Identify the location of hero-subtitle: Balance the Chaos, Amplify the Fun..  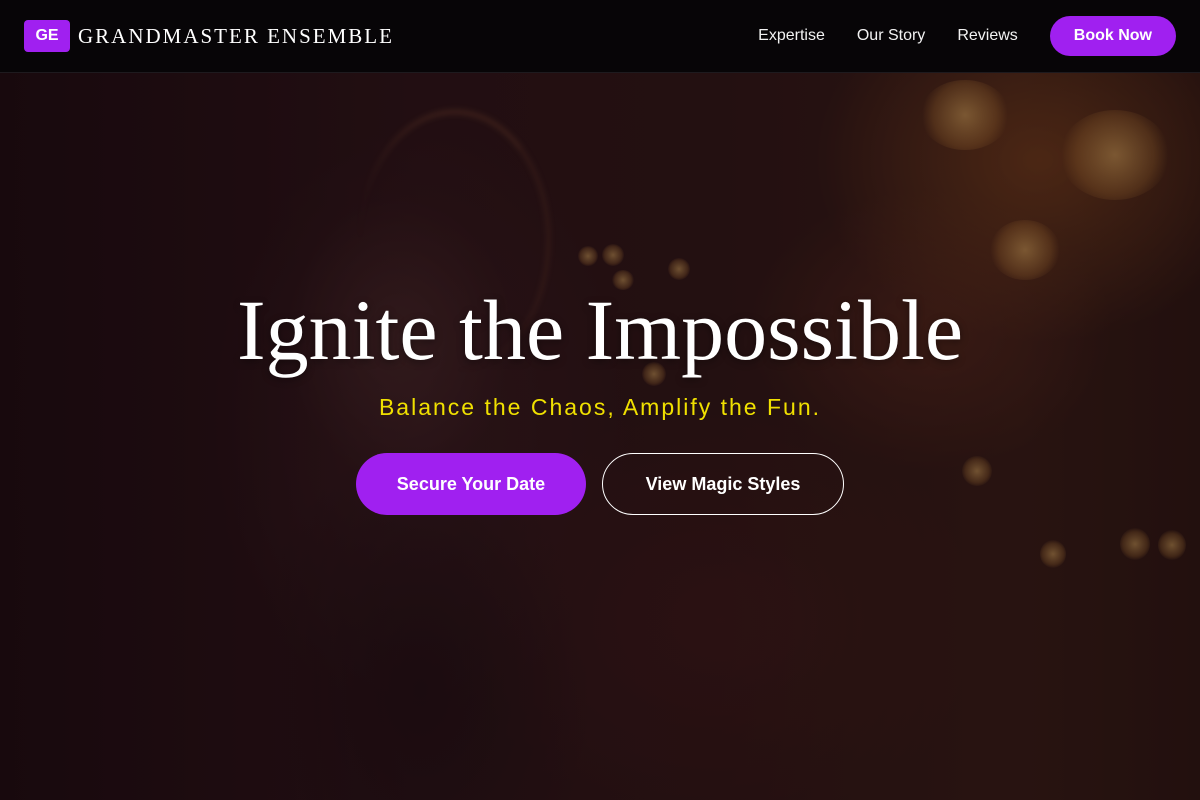
(600, 407).